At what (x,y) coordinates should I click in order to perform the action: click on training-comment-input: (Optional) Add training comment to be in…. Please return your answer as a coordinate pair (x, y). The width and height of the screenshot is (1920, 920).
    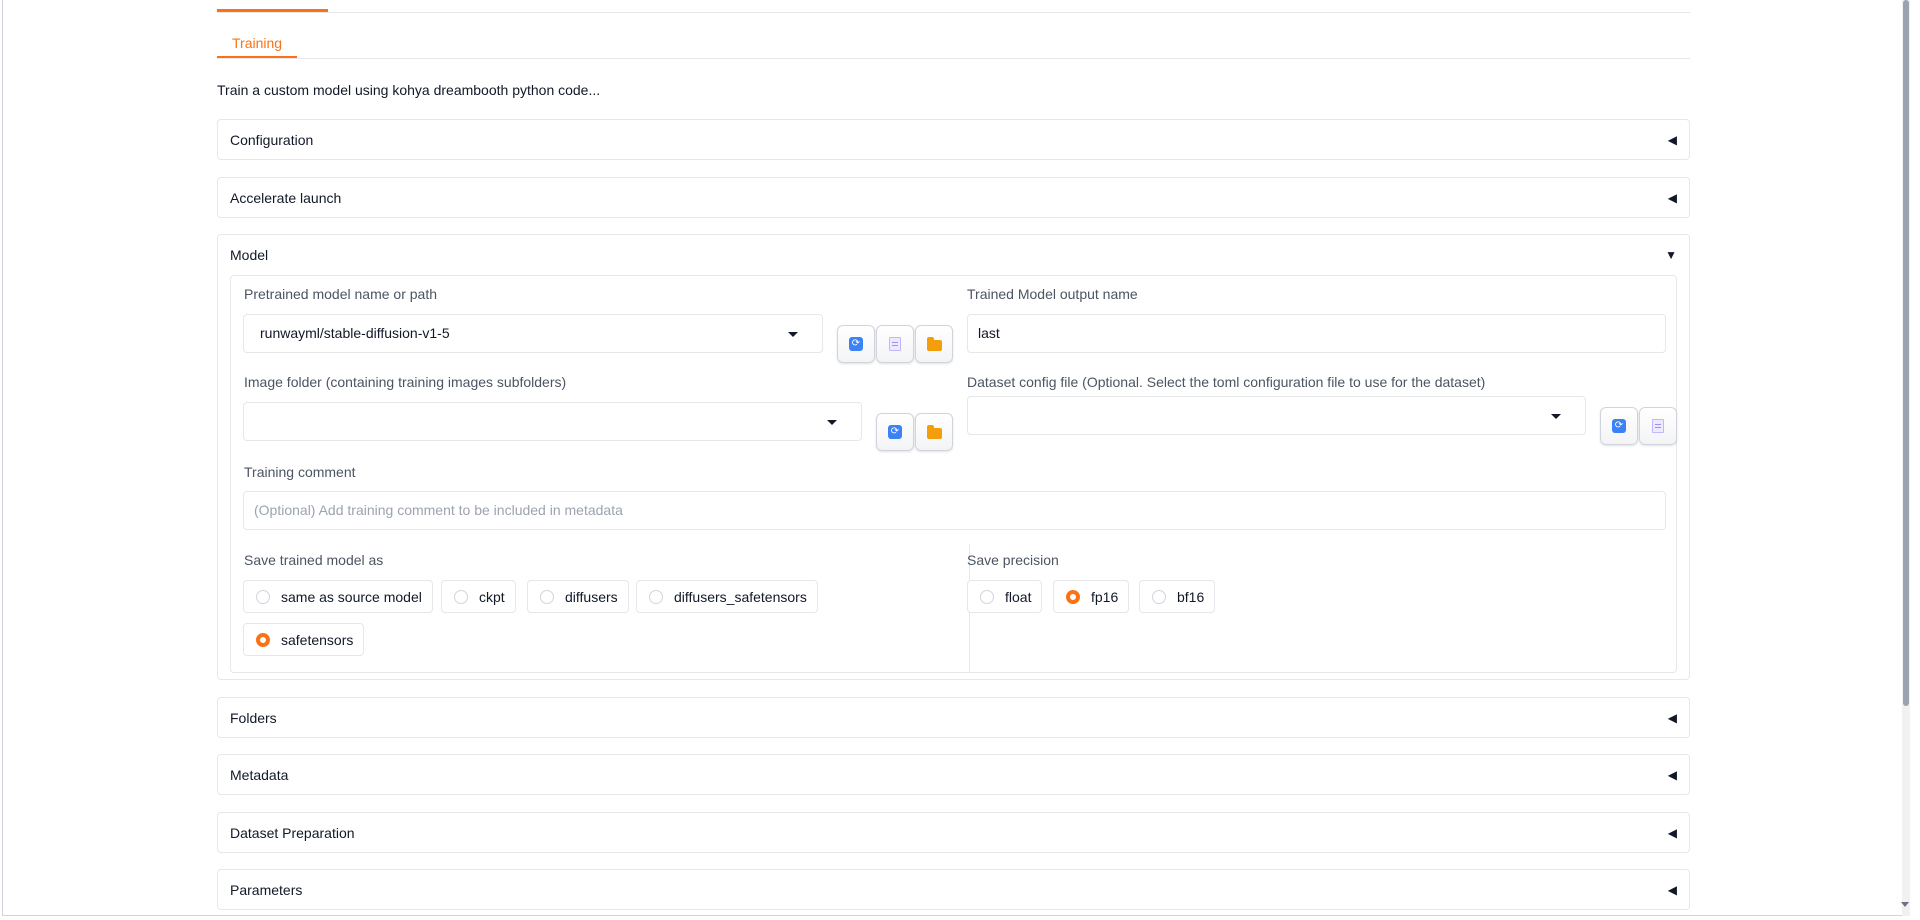
    Looking at the image, I should click on (954, 510).